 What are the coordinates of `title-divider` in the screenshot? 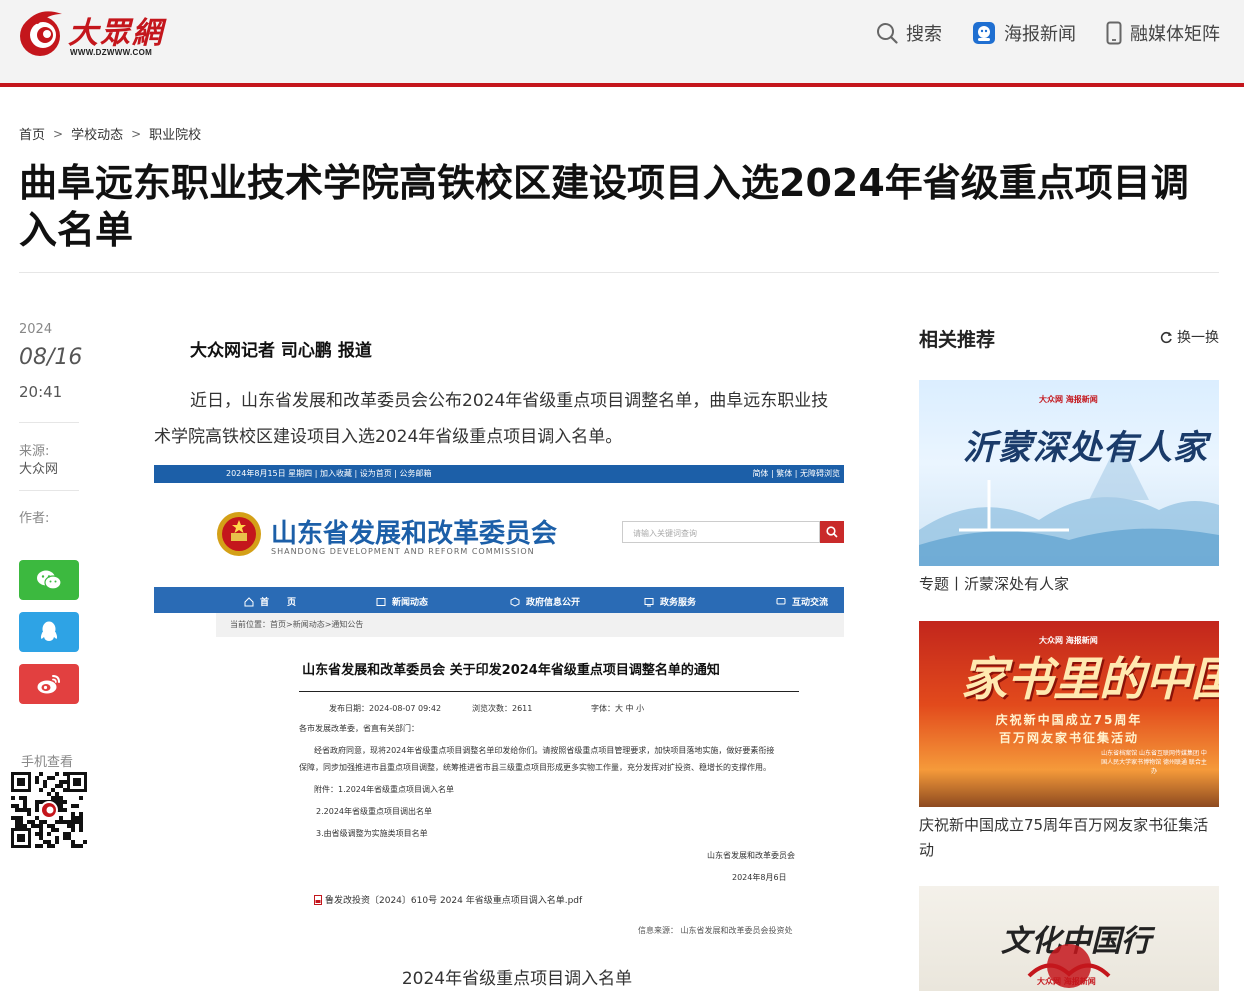 It's located at (619, 272).